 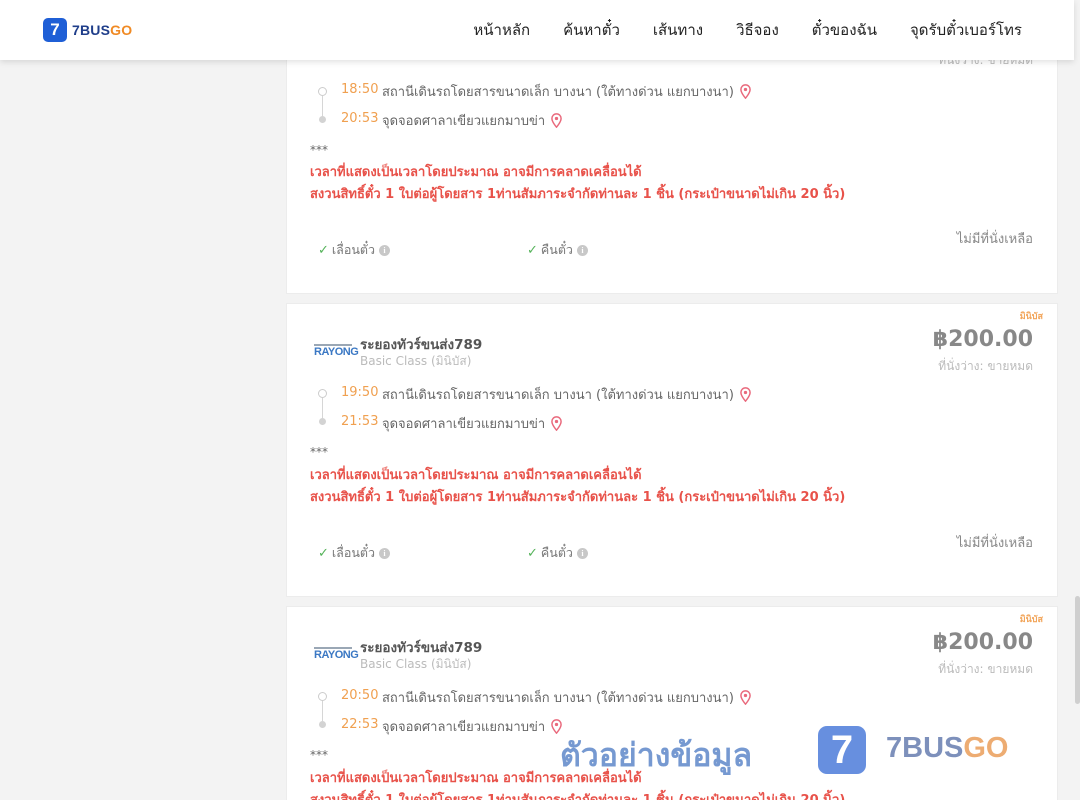 What do you see at coordinates (360, 118) in the screenshot?
I see `arrive-time: 20:53` at bounding box center [360, 118].